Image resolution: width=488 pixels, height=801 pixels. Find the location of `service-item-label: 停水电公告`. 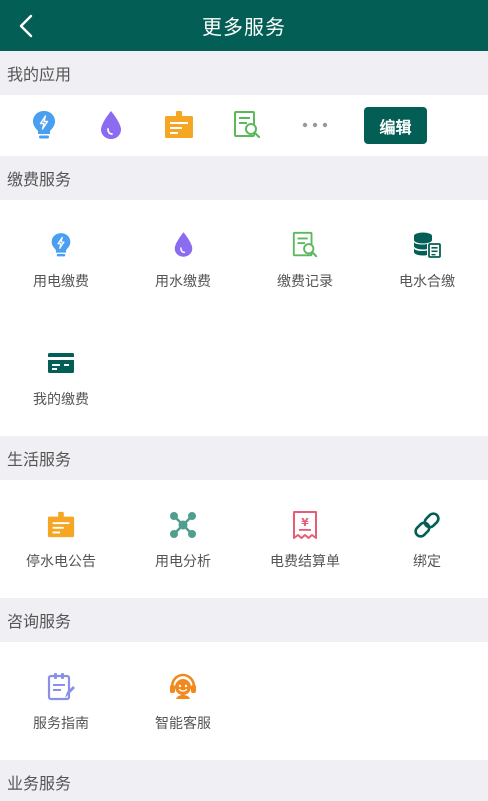

service-item-label: 停水电公告 is located at coordinates (61, 561).